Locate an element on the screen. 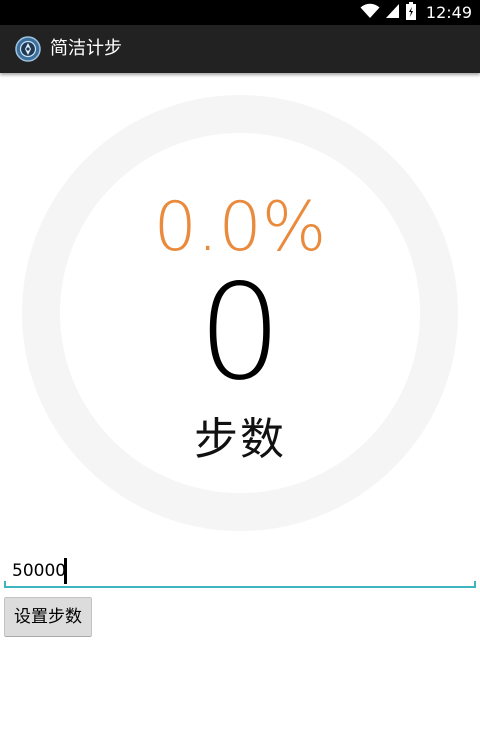  input-underline is located at coordinates (240, 587).